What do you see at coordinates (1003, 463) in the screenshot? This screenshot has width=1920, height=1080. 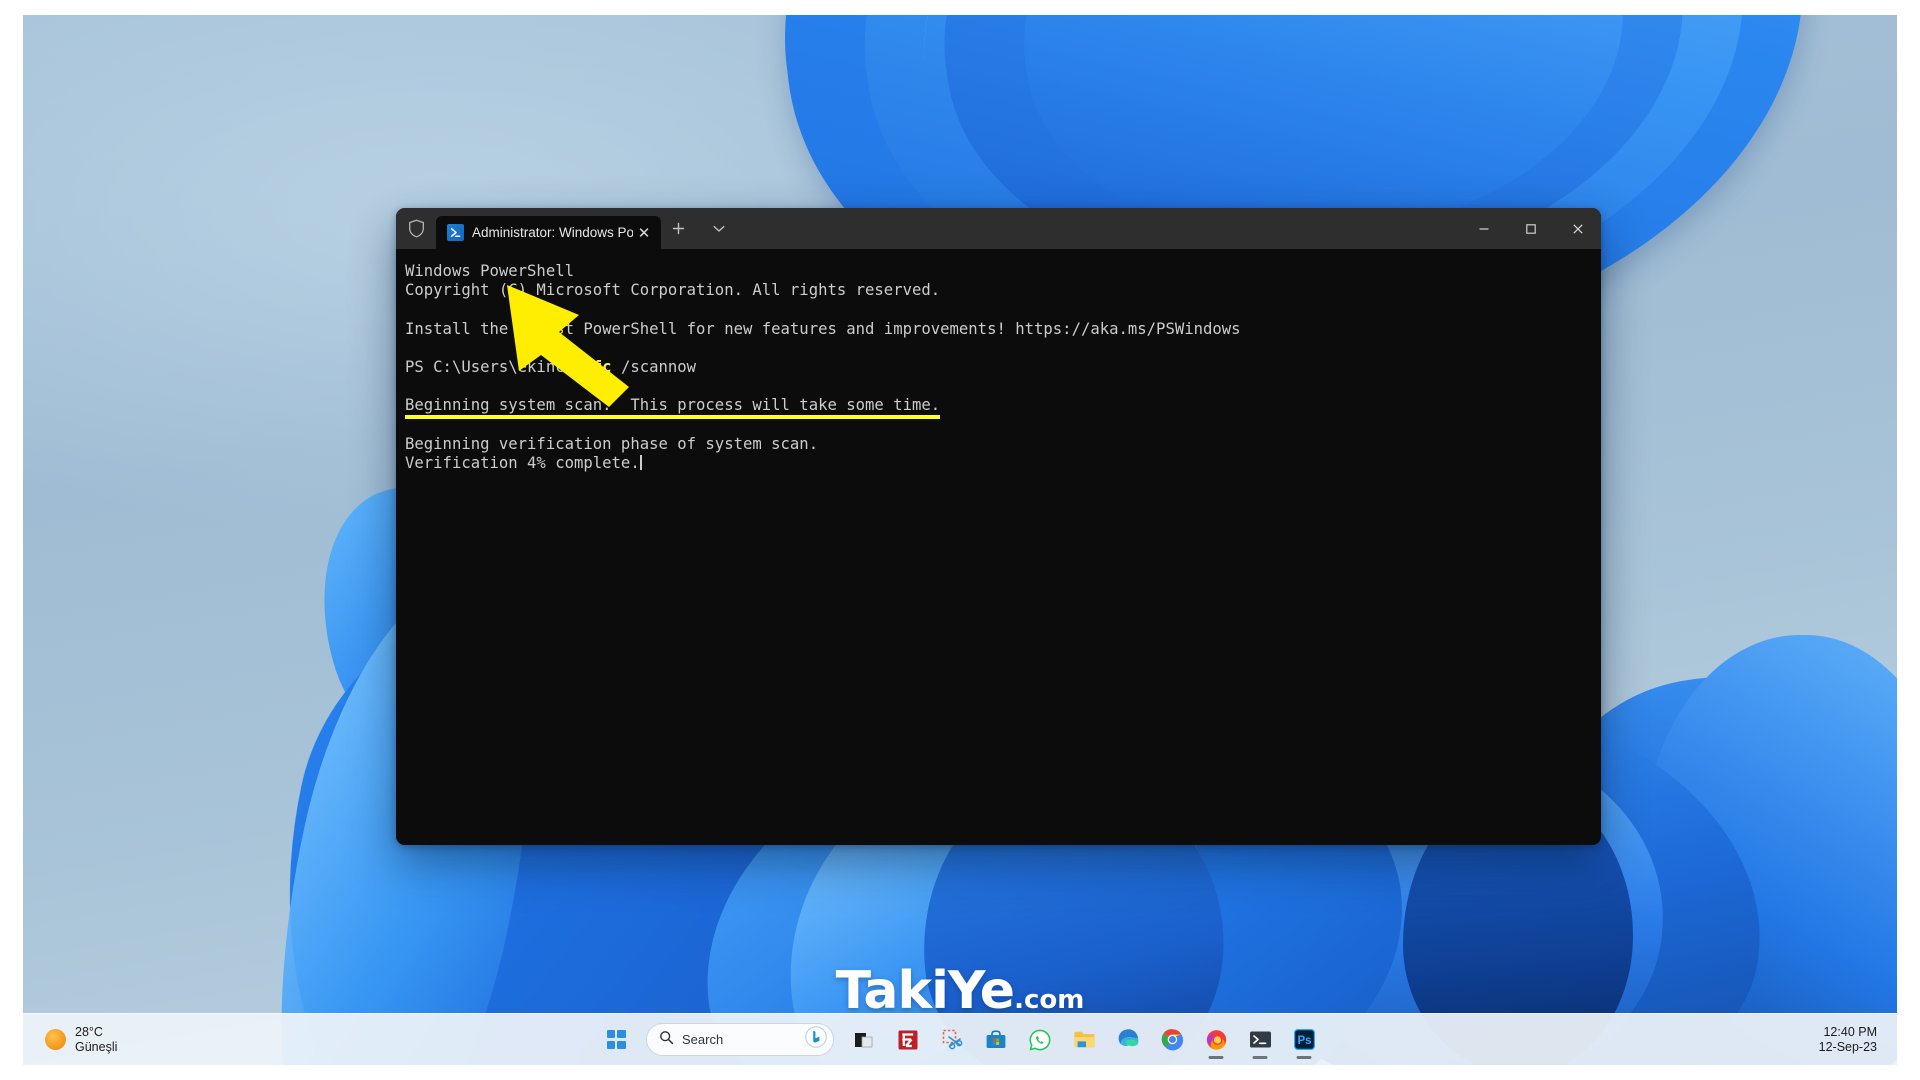 I see `terminal-line-with-cursor: Verification 4% complete.` at bounding box center [1003, 463].